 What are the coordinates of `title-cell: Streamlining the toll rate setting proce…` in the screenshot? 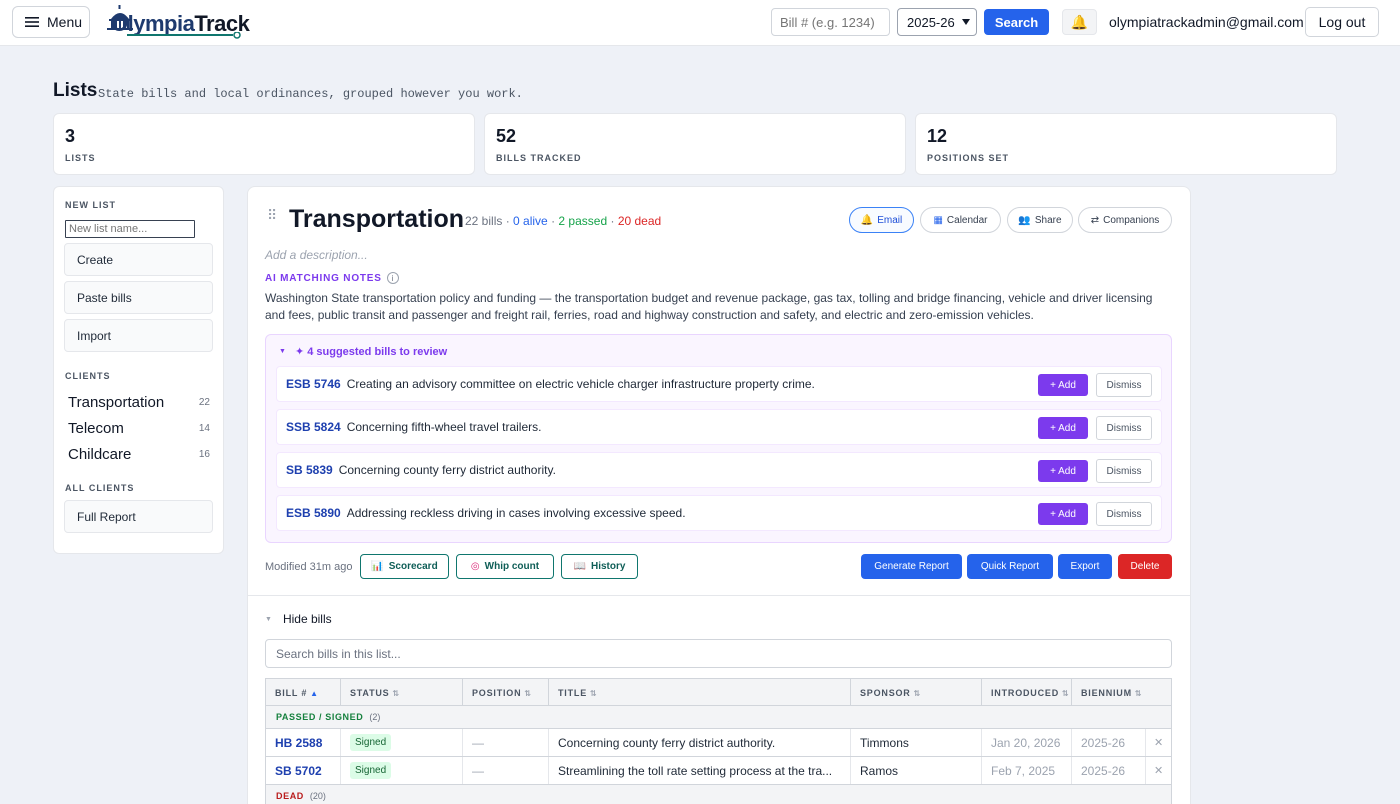 It's located at (700, 770).